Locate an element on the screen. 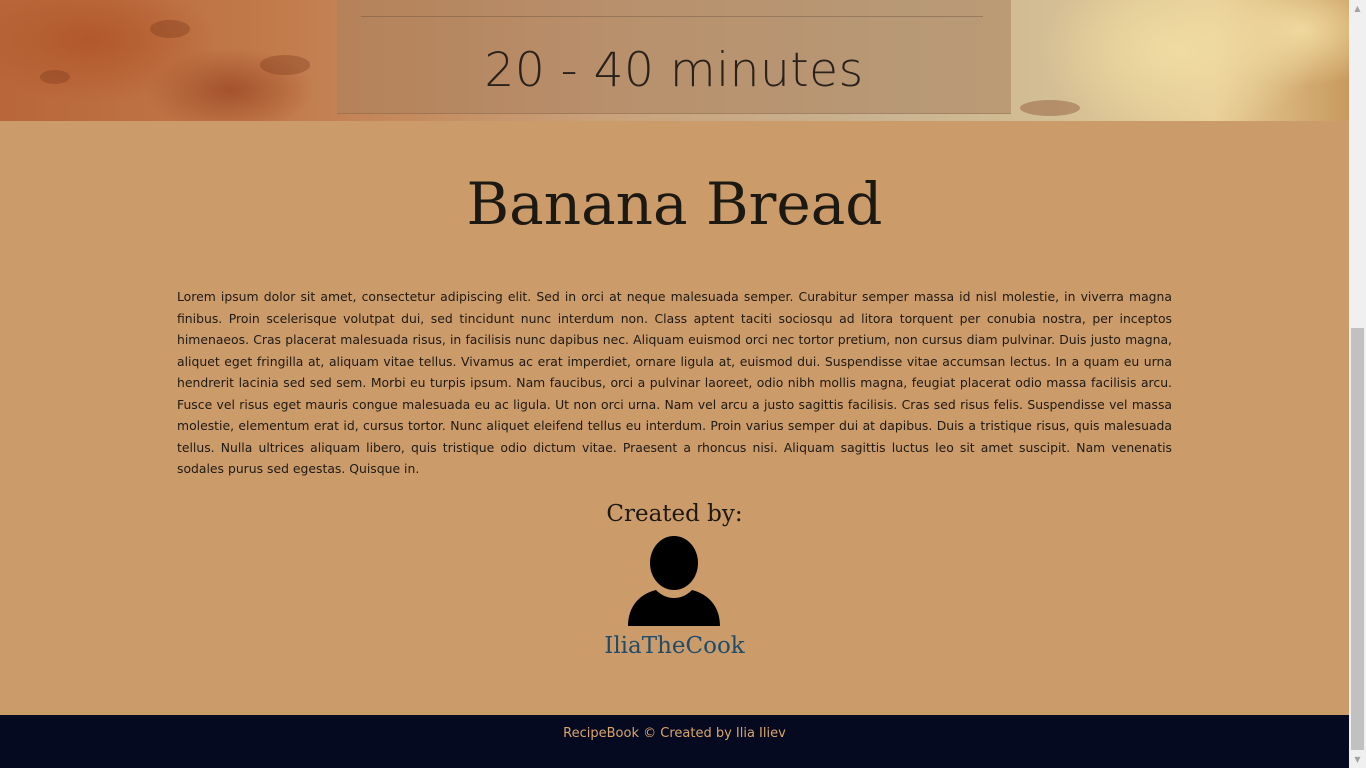 The height and width of the screenshot is (768, 1366). scroll-up-icon: ▲ is located at coordinates (1357, 8).